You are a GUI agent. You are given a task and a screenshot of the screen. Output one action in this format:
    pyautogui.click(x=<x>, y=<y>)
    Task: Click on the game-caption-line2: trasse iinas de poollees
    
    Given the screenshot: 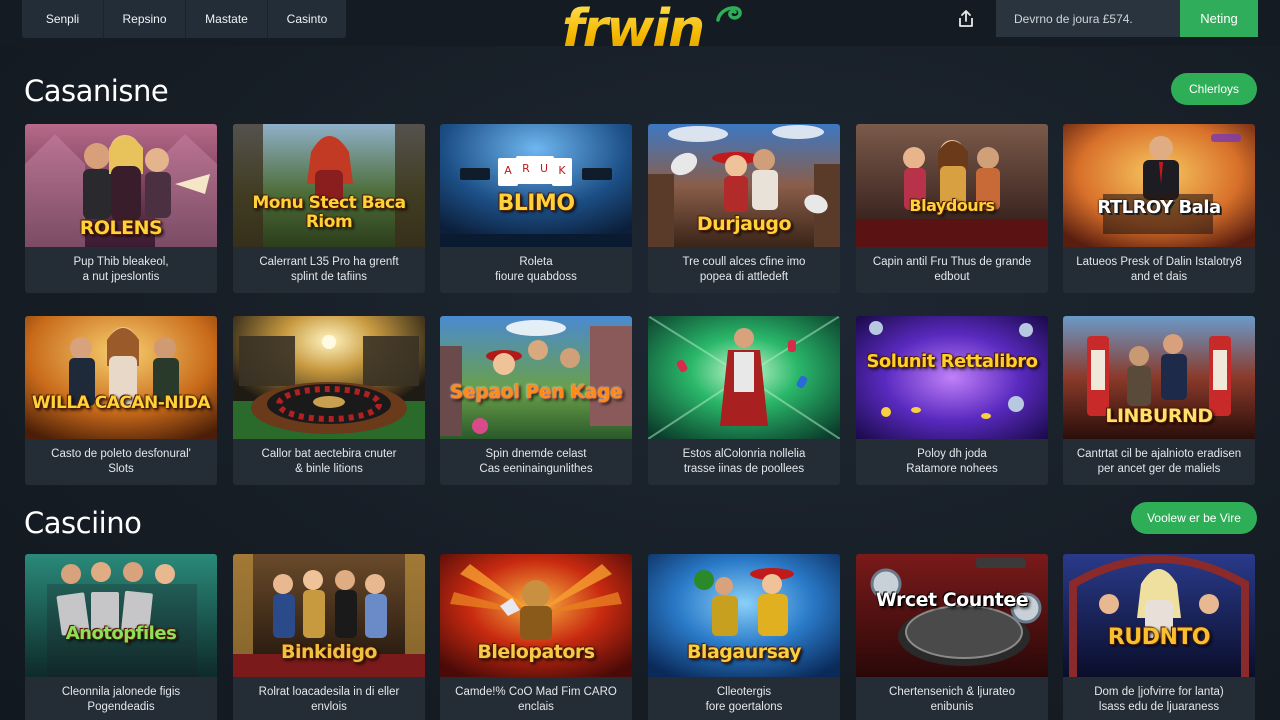 What is the action you would take?
    pyautogui.click(x=744, y=469)
    